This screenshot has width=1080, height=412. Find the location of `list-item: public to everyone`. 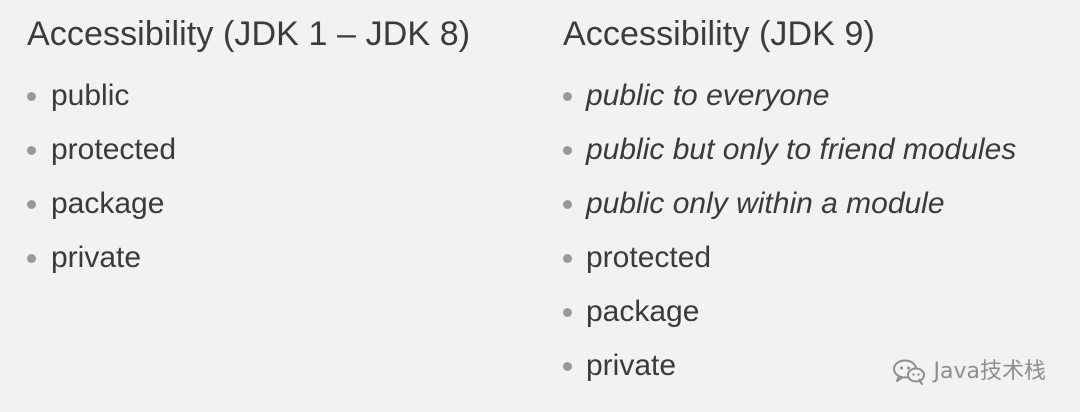

list-item: public to everyone is located at coordinates (789, 105).